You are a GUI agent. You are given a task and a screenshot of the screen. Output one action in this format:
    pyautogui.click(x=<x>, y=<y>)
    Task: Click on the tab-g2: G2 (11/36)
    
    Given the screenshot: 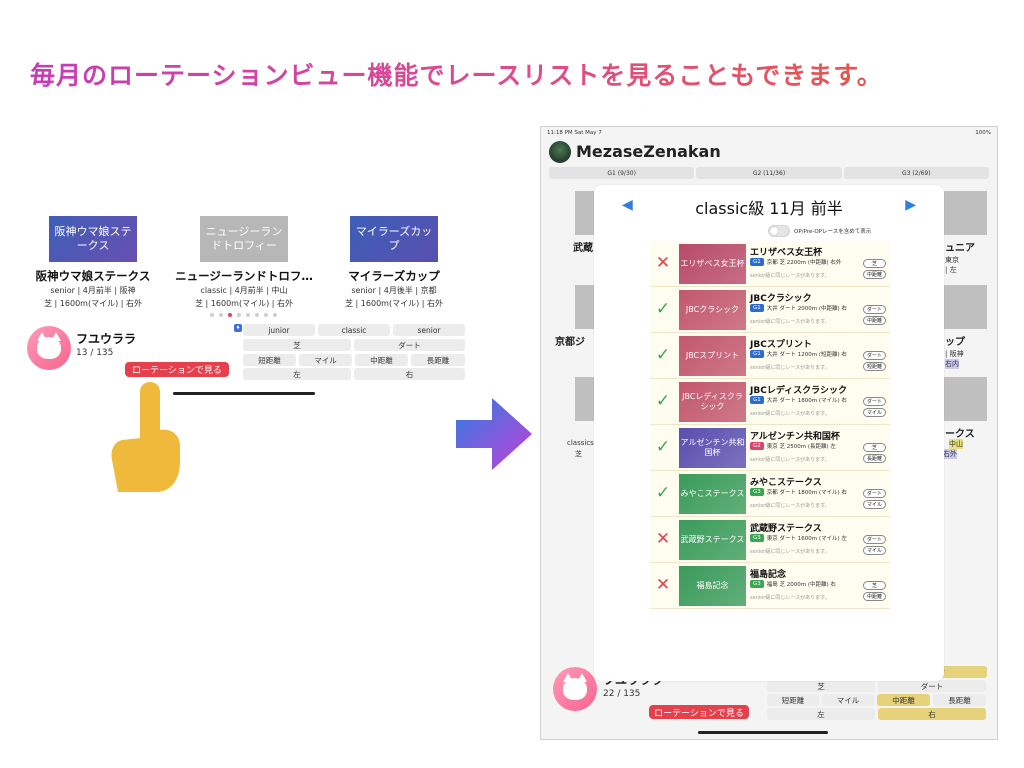 What is the action you would take?
    pyautogui.click(x=769, y=173)
    